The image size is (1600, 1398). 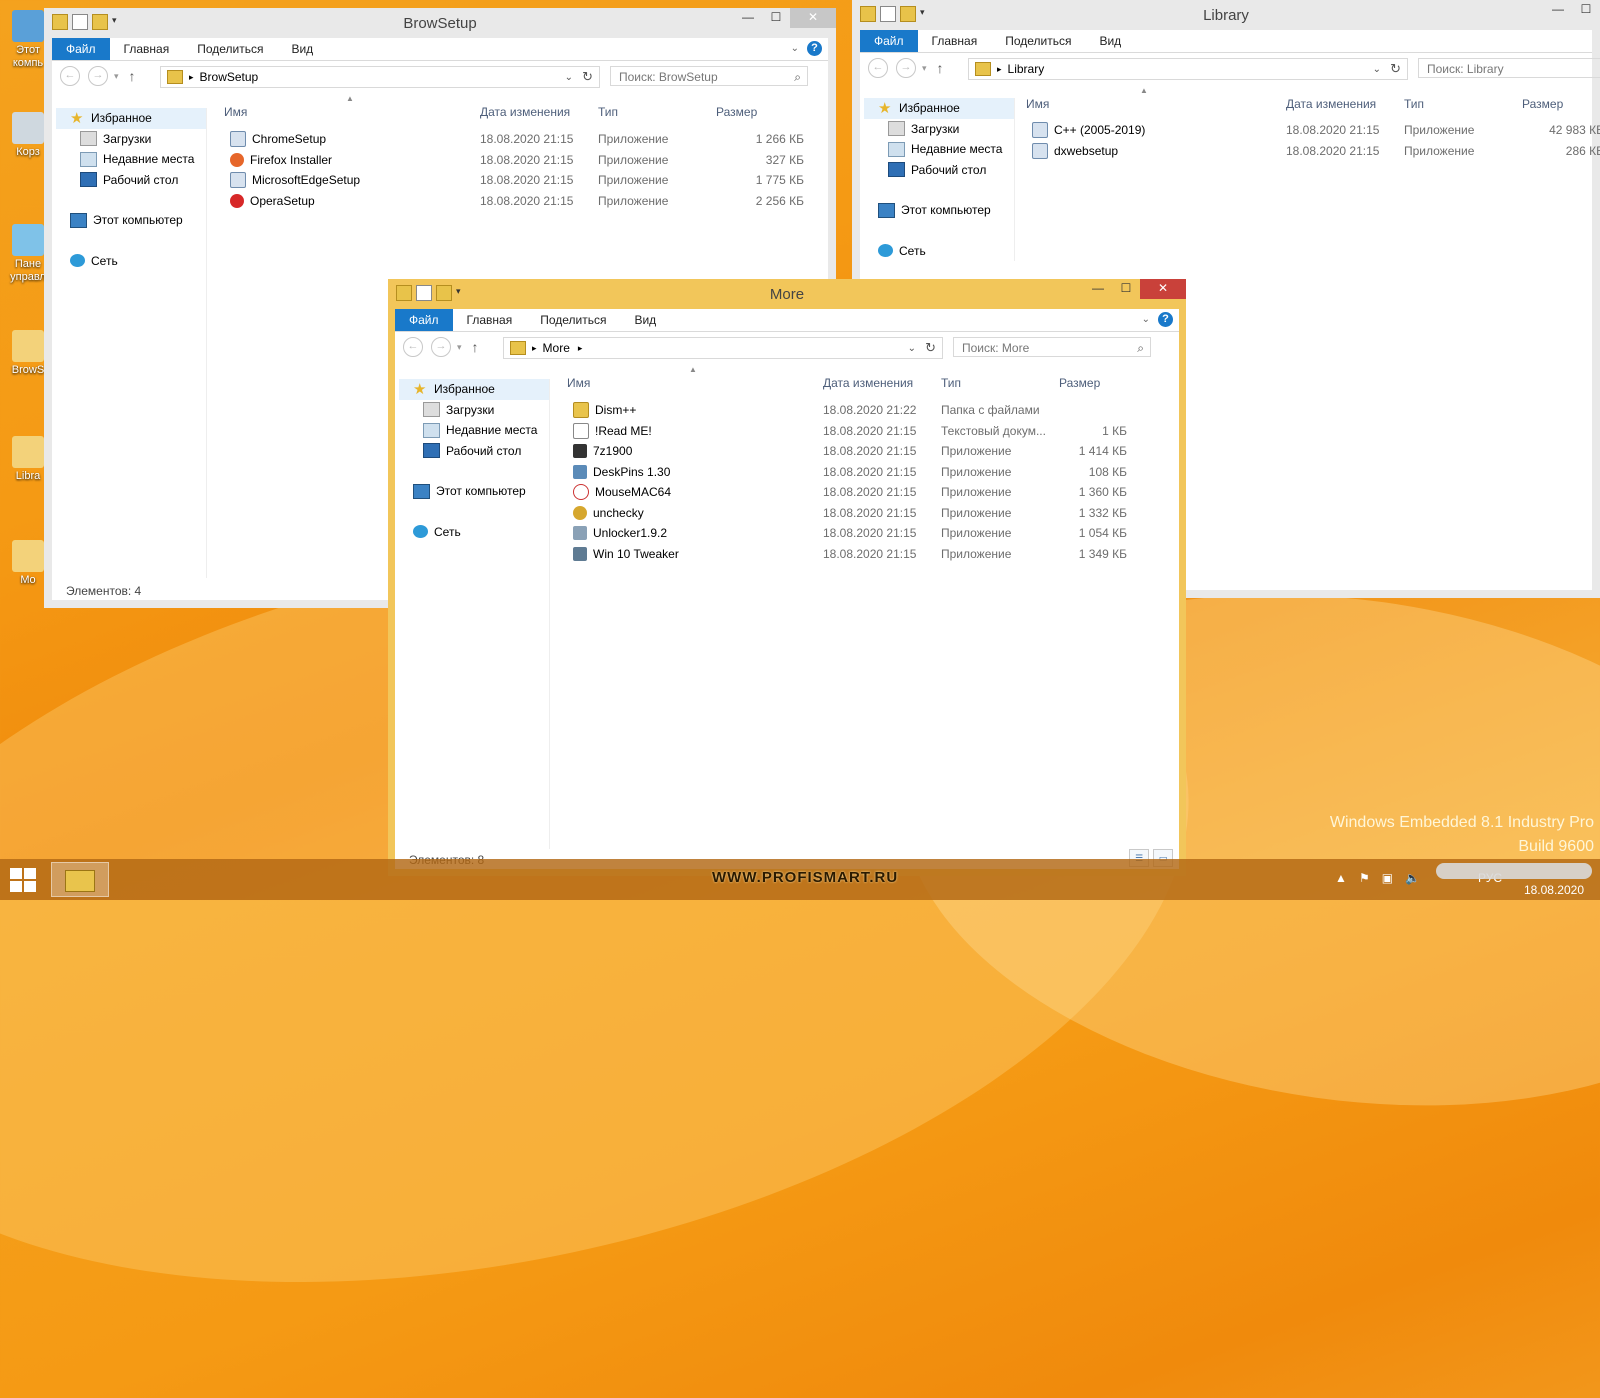 What do you see at coordinates (1052, 347) in the screenshot?
I see `search-input: Поиск: More ⌕` at bounding box center [1052, 347].